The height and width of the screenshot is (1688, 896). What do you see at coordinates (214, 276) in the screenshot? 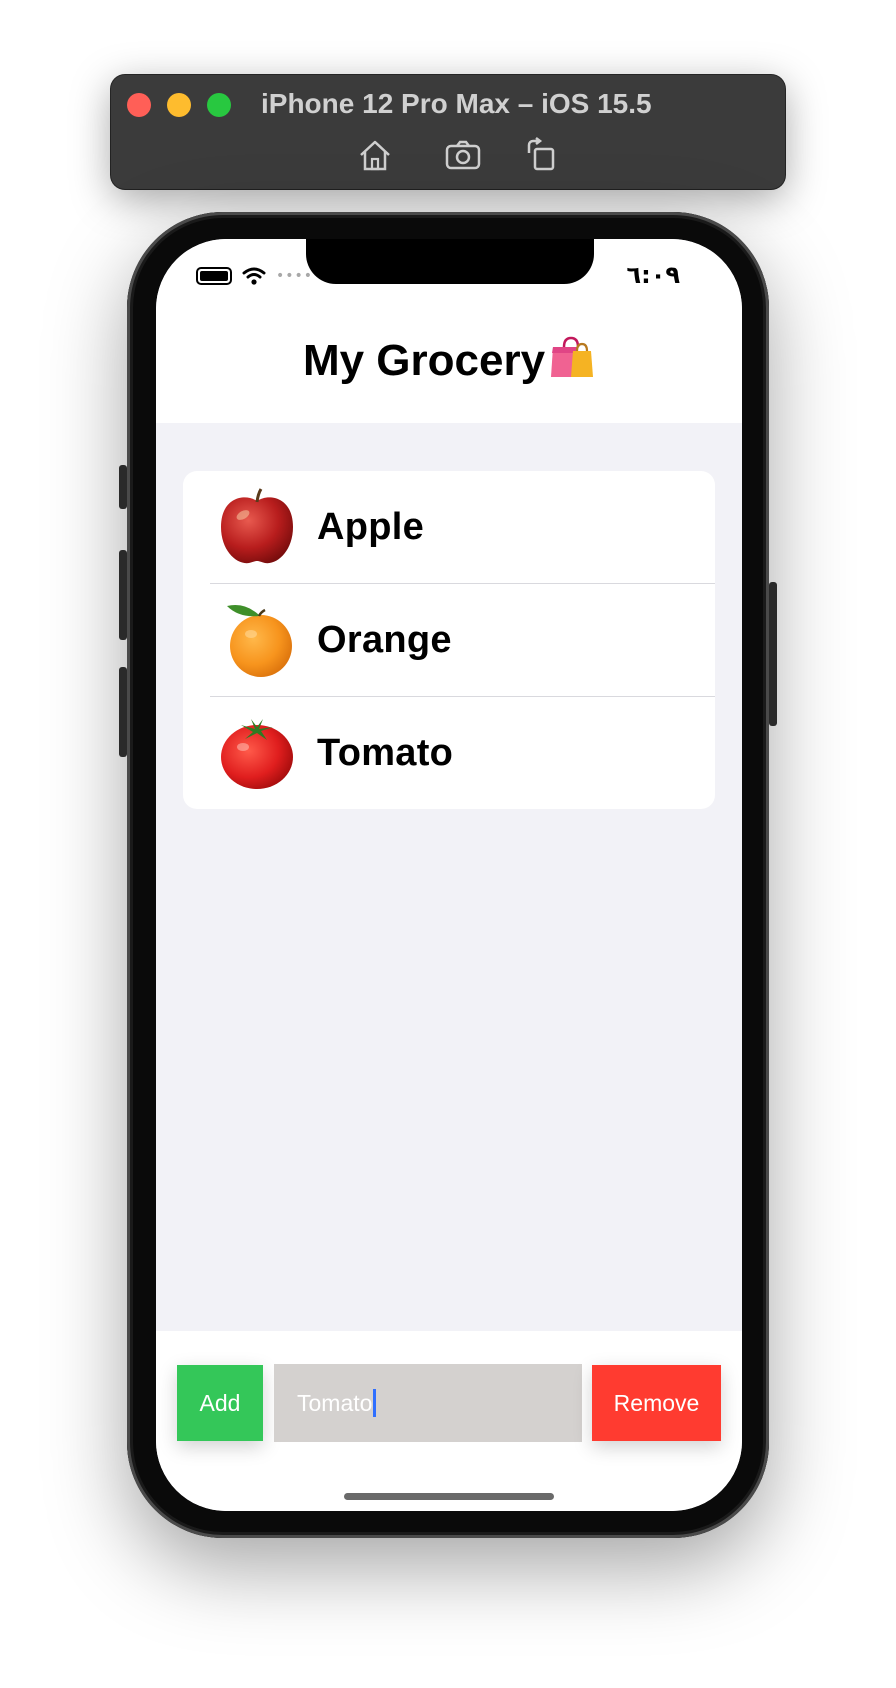
I see `battery-icon` at bounding box center [214, 276].